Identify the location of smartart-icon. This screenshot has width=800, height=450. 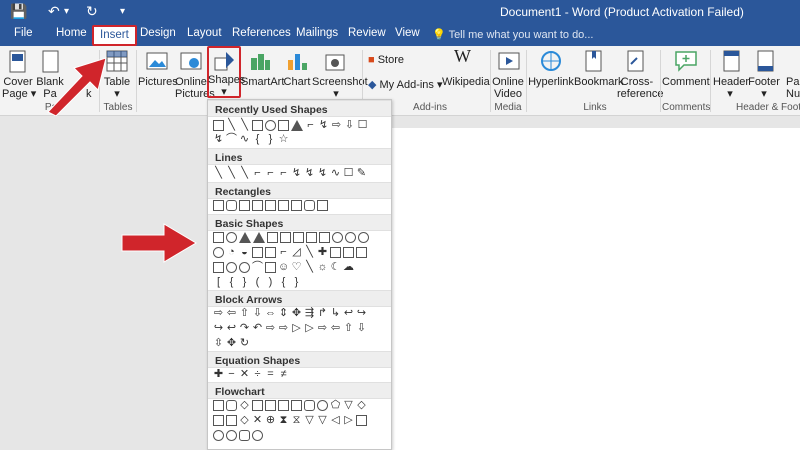
(260, 62).